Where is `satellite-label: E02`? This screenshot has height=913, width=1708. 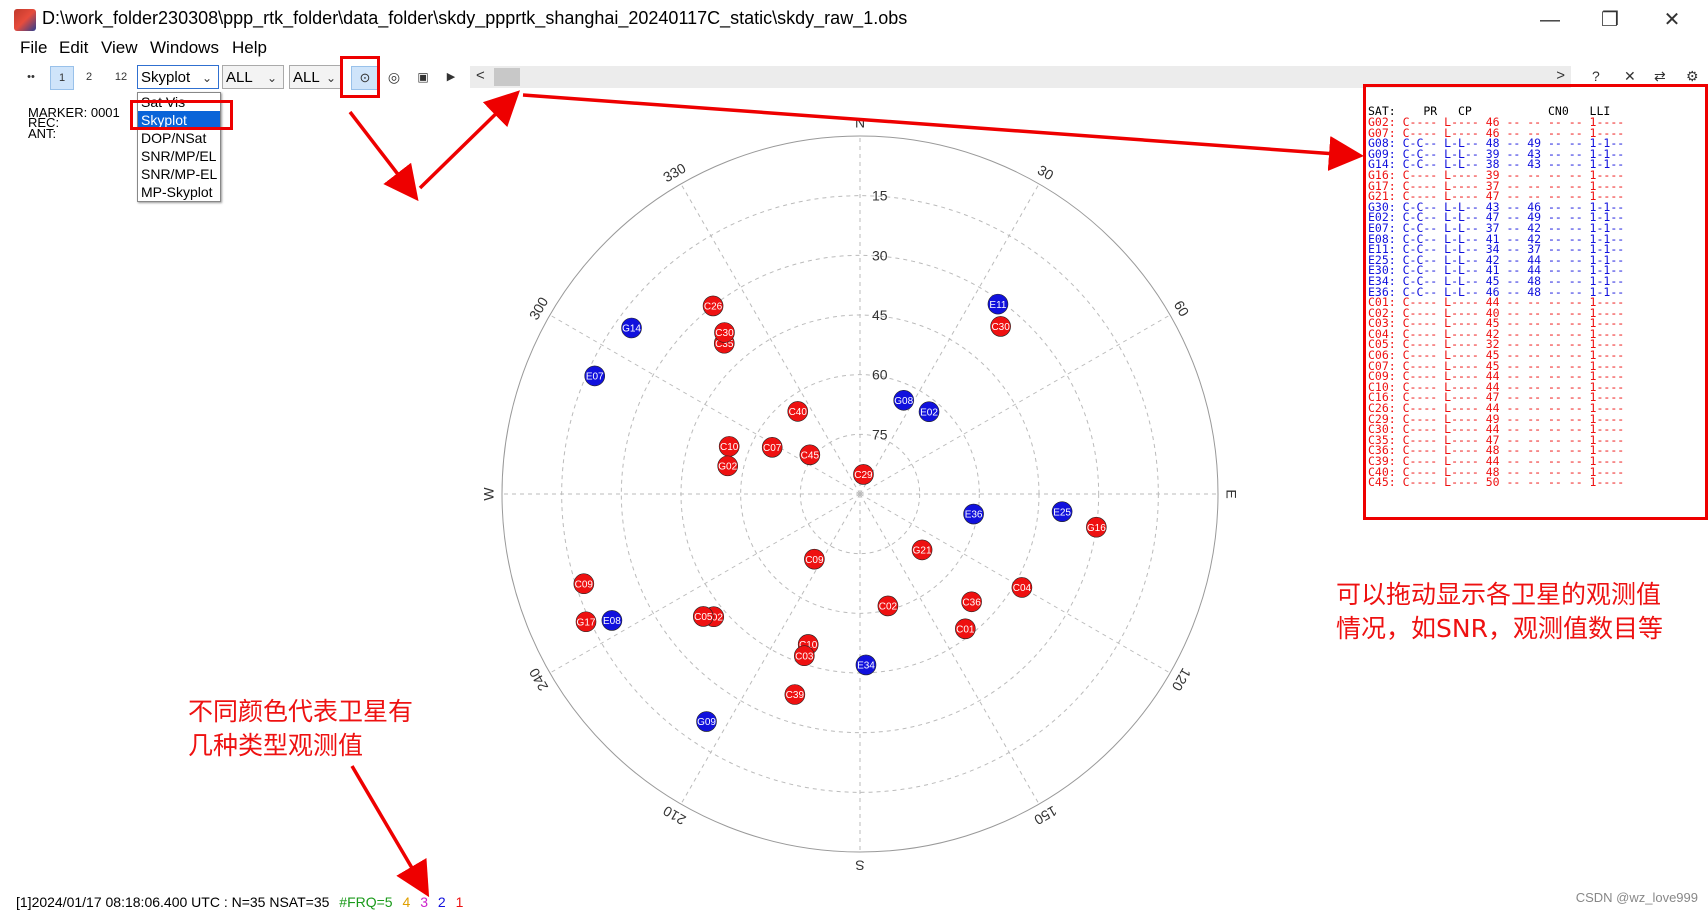 satellite-label: E02 is located at coordinates (929, 412).